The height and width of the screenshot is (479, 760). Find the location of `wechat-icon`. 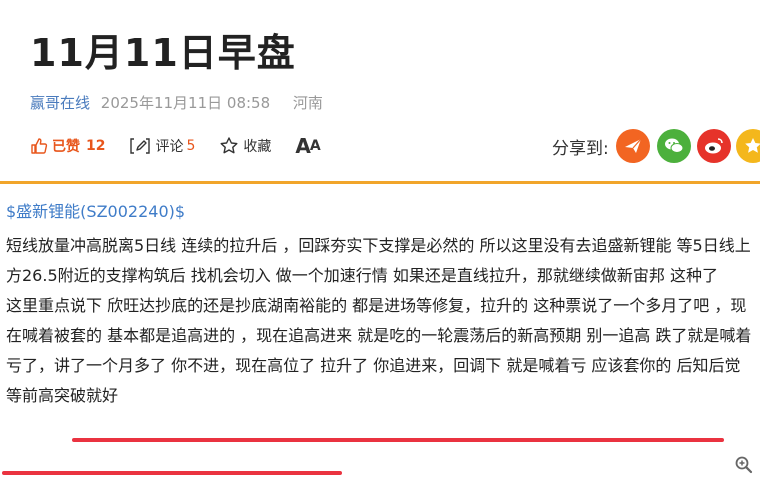

wechat-icon is located at coordinates (674, 145).